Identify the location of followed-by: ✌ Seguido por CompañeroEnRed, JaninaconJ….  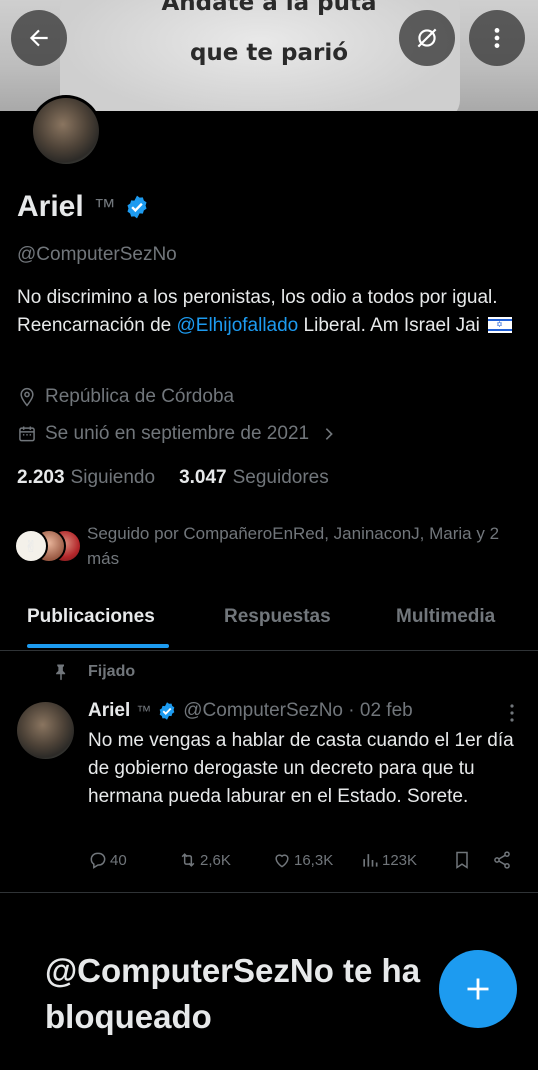
(274, 547).